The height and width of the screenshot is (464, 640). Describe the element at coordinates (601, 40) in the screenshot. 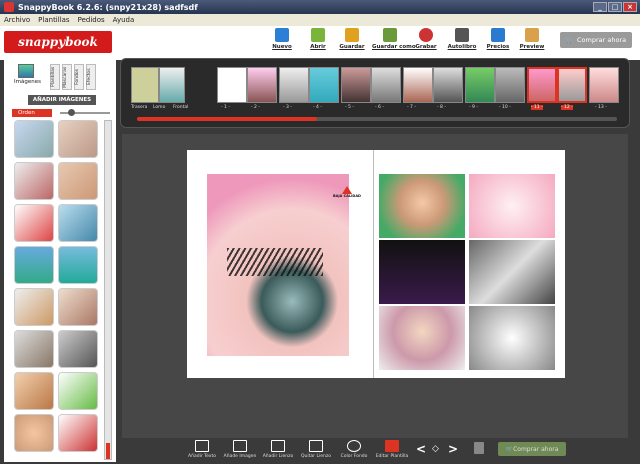

I see `buy-now-label: Comprar ahora` at that location.